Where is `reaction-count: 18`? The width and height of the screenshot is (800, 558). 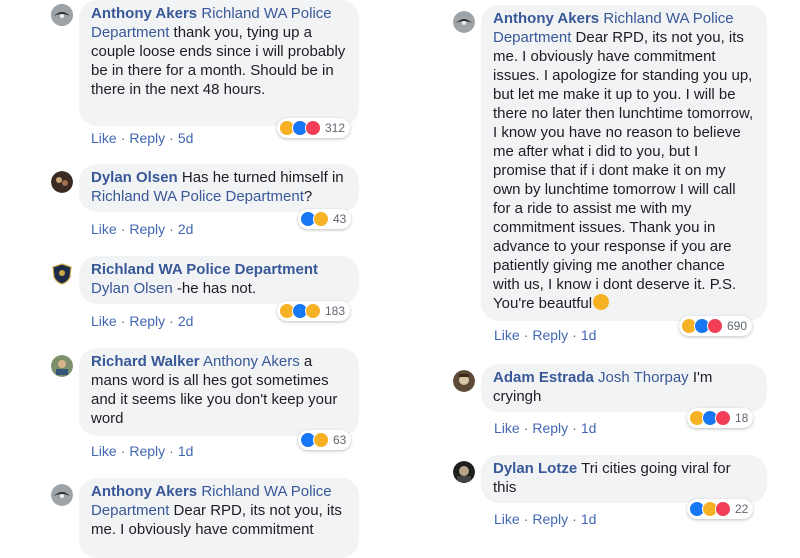
reaction-count: 18 is located at coordinates (742, 418).